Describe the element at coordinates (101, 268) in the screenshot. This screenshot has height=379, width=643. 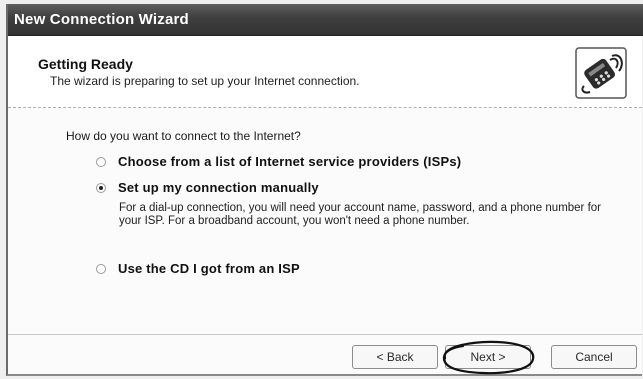
I see `radio-isp-cd` at that location.